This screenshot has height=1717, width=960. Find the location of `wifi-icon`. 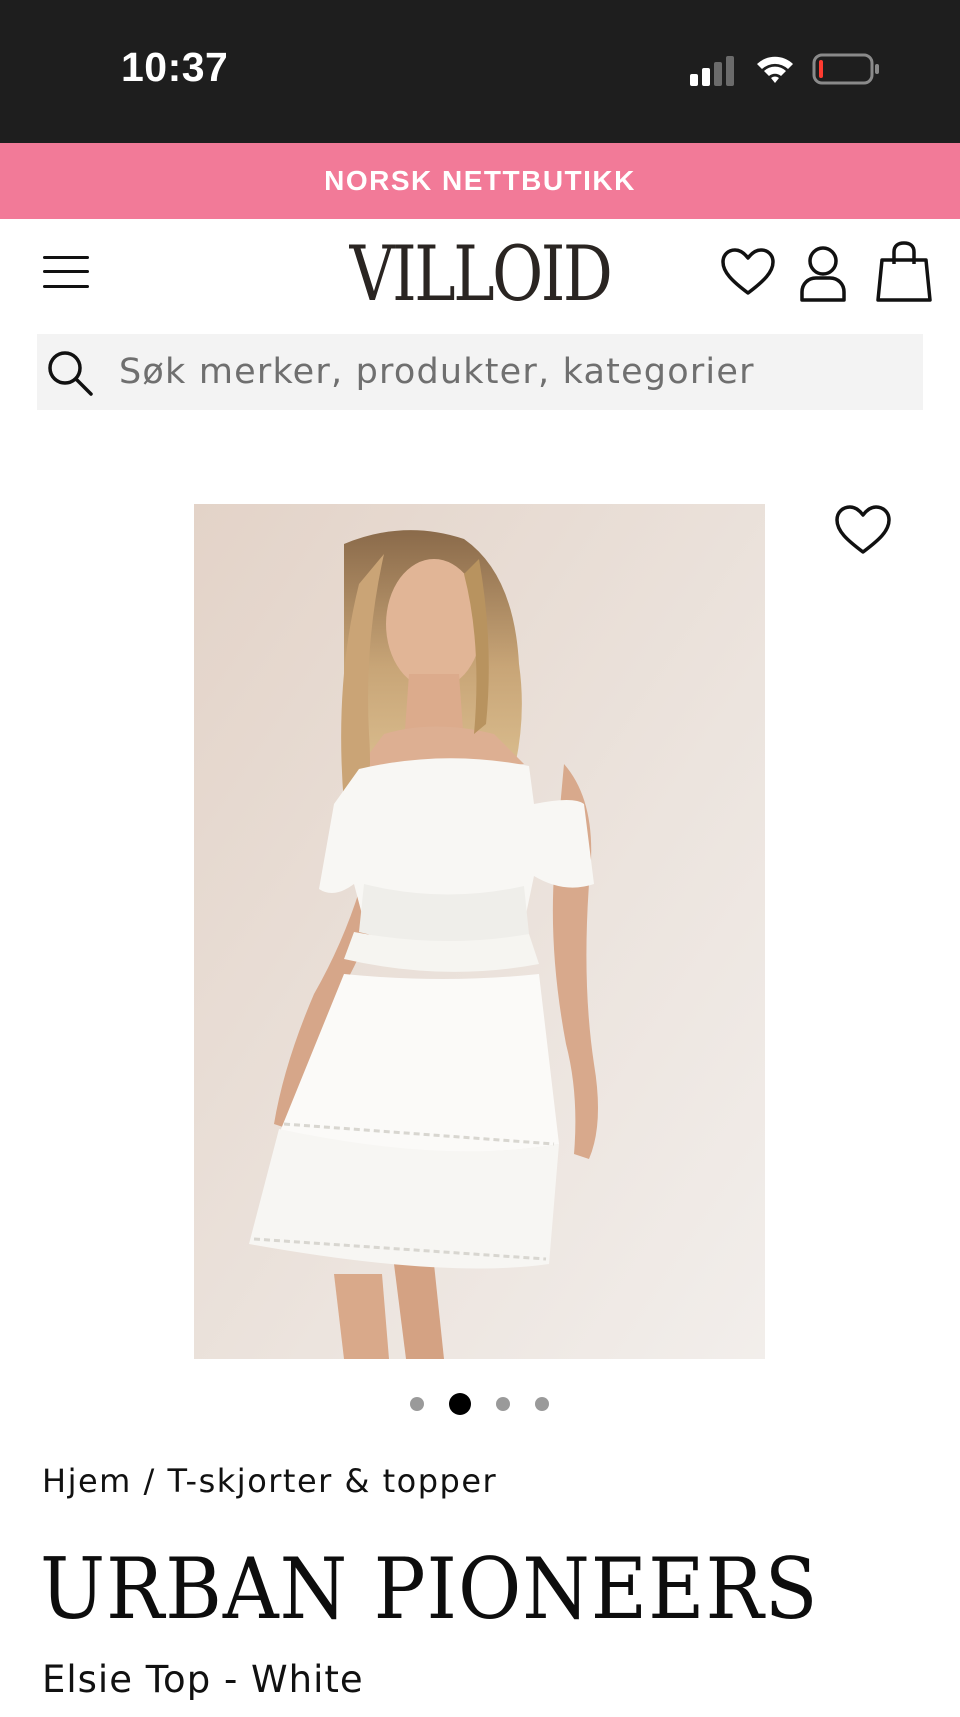

wifi-icon is located at coordinates (775, 69).